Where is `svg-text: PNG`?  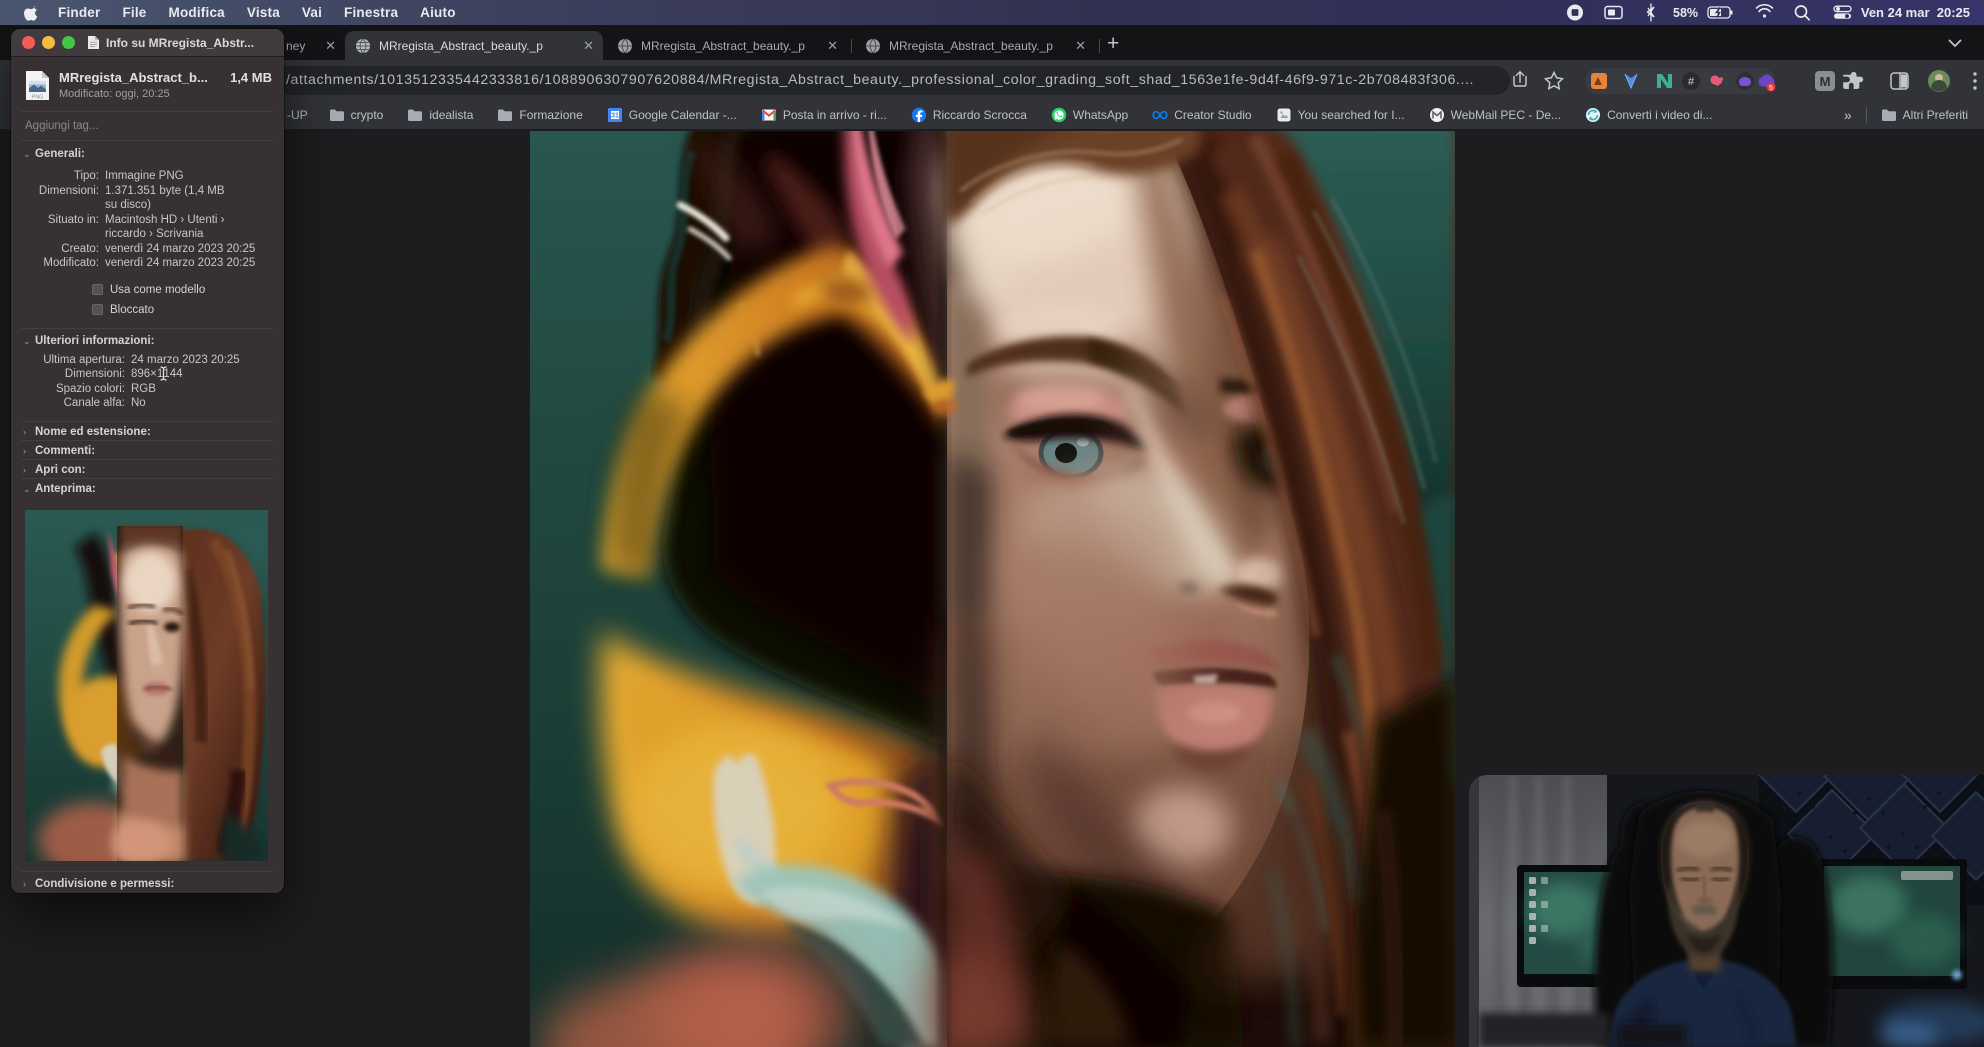
svg-text: PNG is located at coordinates (38, 98).